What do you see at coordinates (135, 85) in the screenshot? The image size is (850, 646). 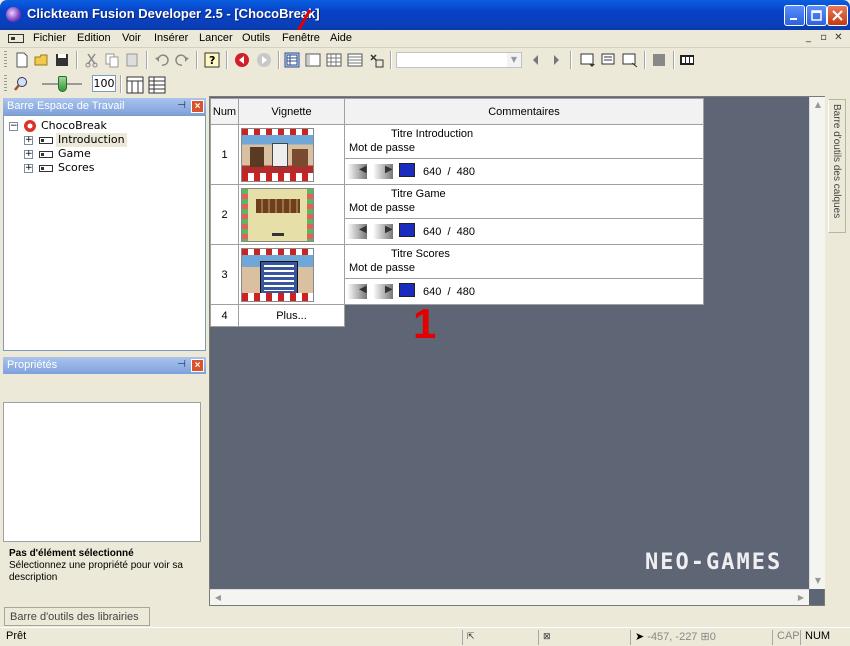 I see `grid-view-icon` at bounding box center [135, 85].